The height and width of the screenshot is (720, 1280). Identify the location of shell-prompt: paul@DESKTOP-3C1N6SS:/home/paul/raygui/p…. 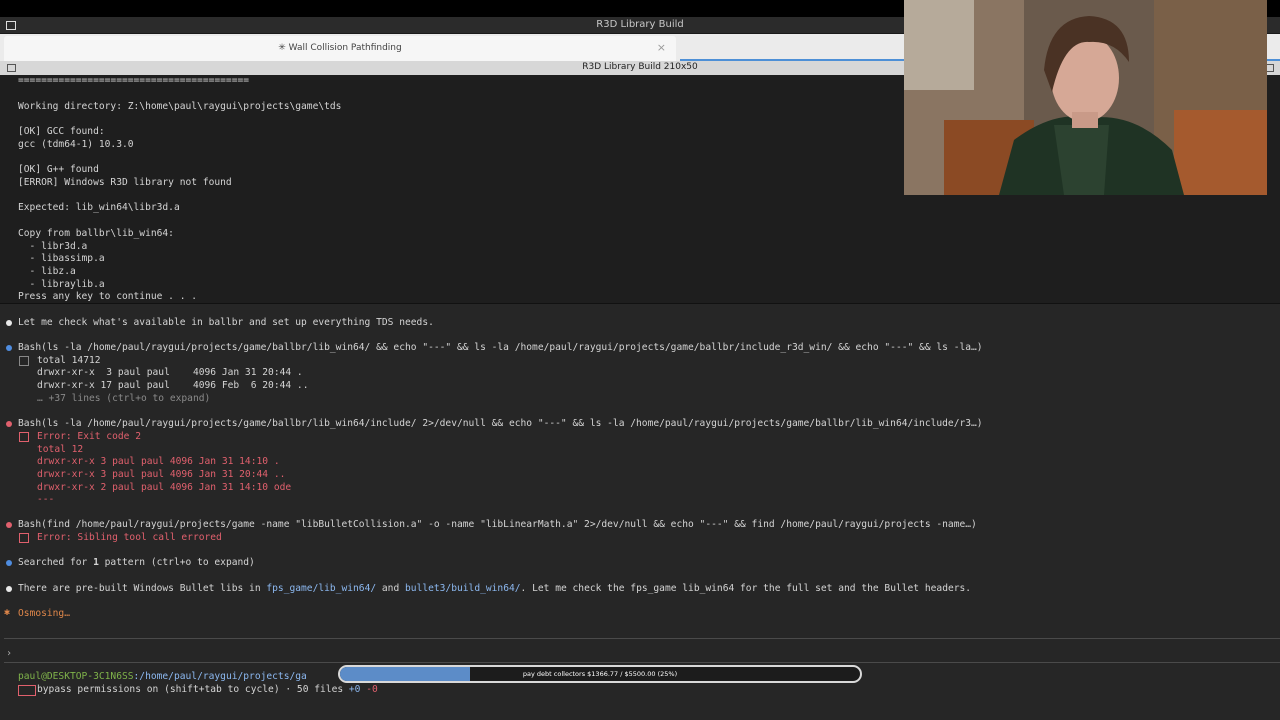
(162, 676).